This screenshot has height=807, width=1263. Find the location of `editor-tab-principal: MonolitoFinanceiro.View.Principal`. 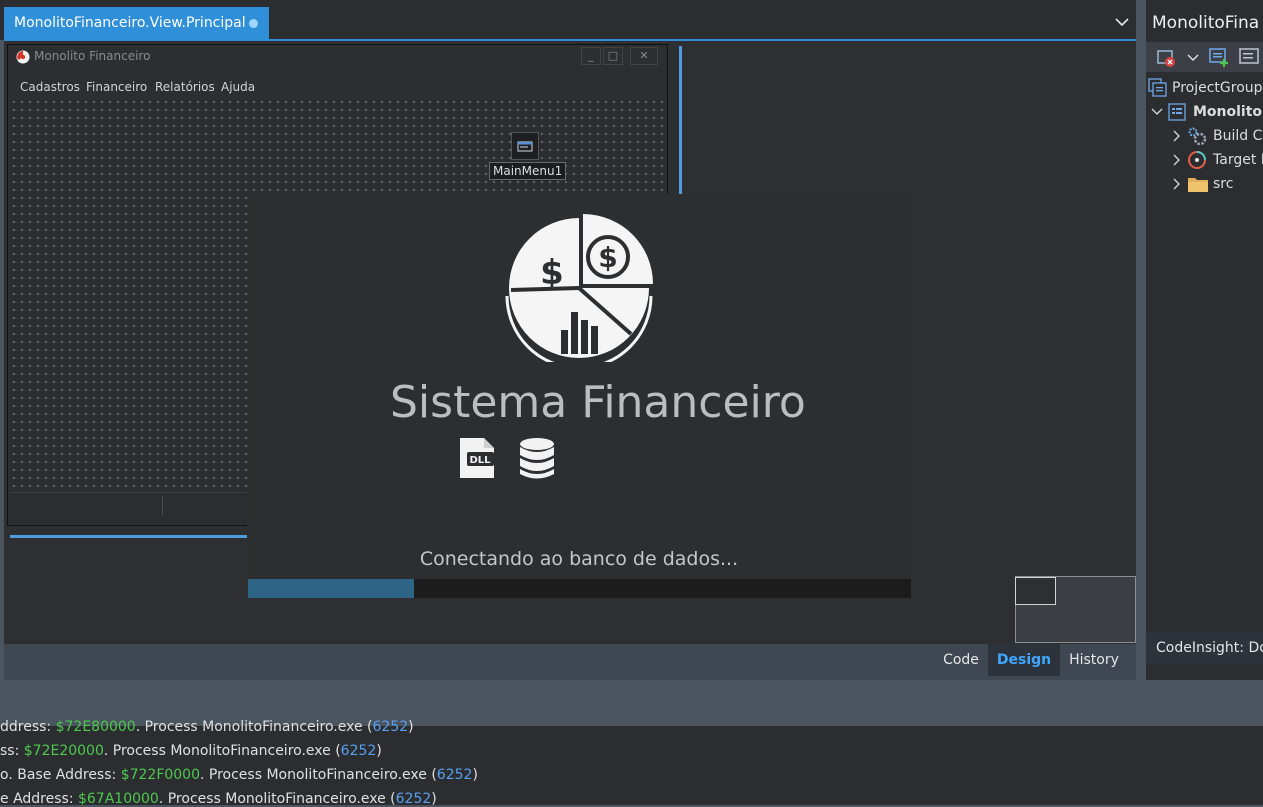

editor-tab-principal: MonolitoFinanceiro.View.Principal is located at coordinates (136, 23).